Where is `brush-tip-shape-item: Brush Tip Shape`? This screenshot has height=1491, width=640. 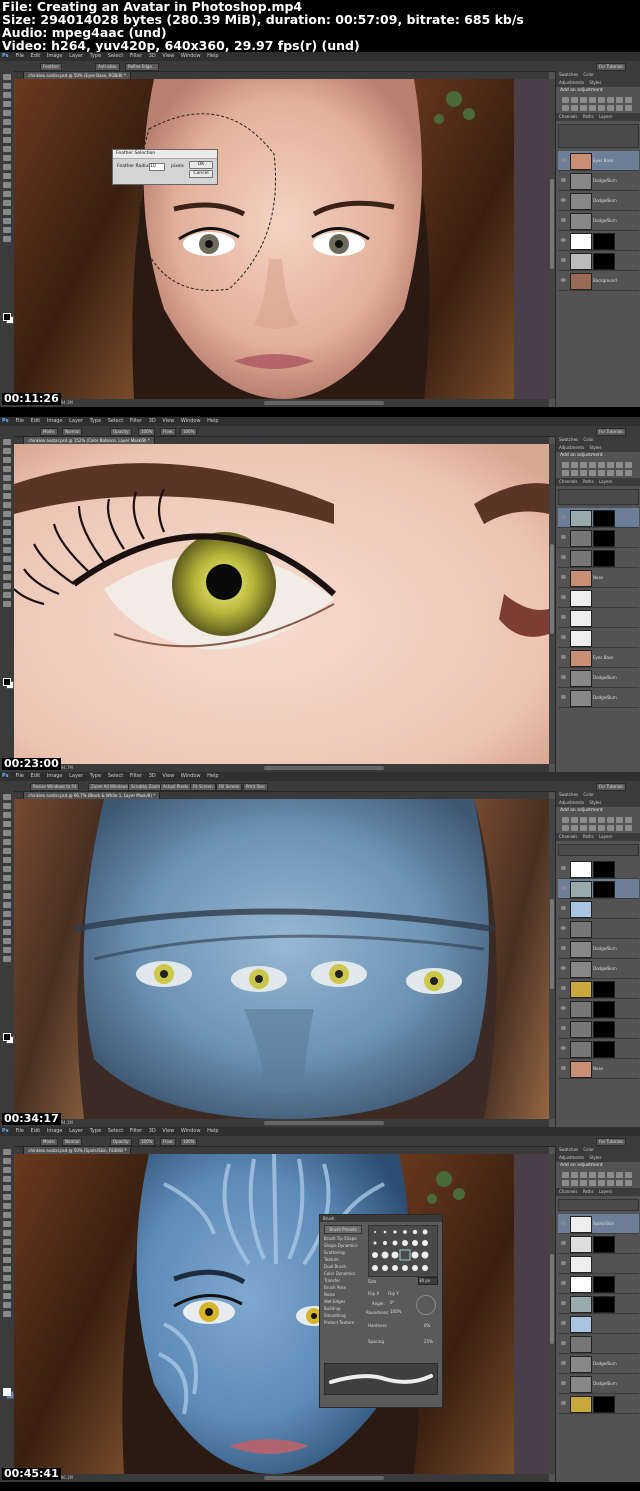
brush-tip-shape-item: Brush Tip Shape is located at coordinates (344, 1238).